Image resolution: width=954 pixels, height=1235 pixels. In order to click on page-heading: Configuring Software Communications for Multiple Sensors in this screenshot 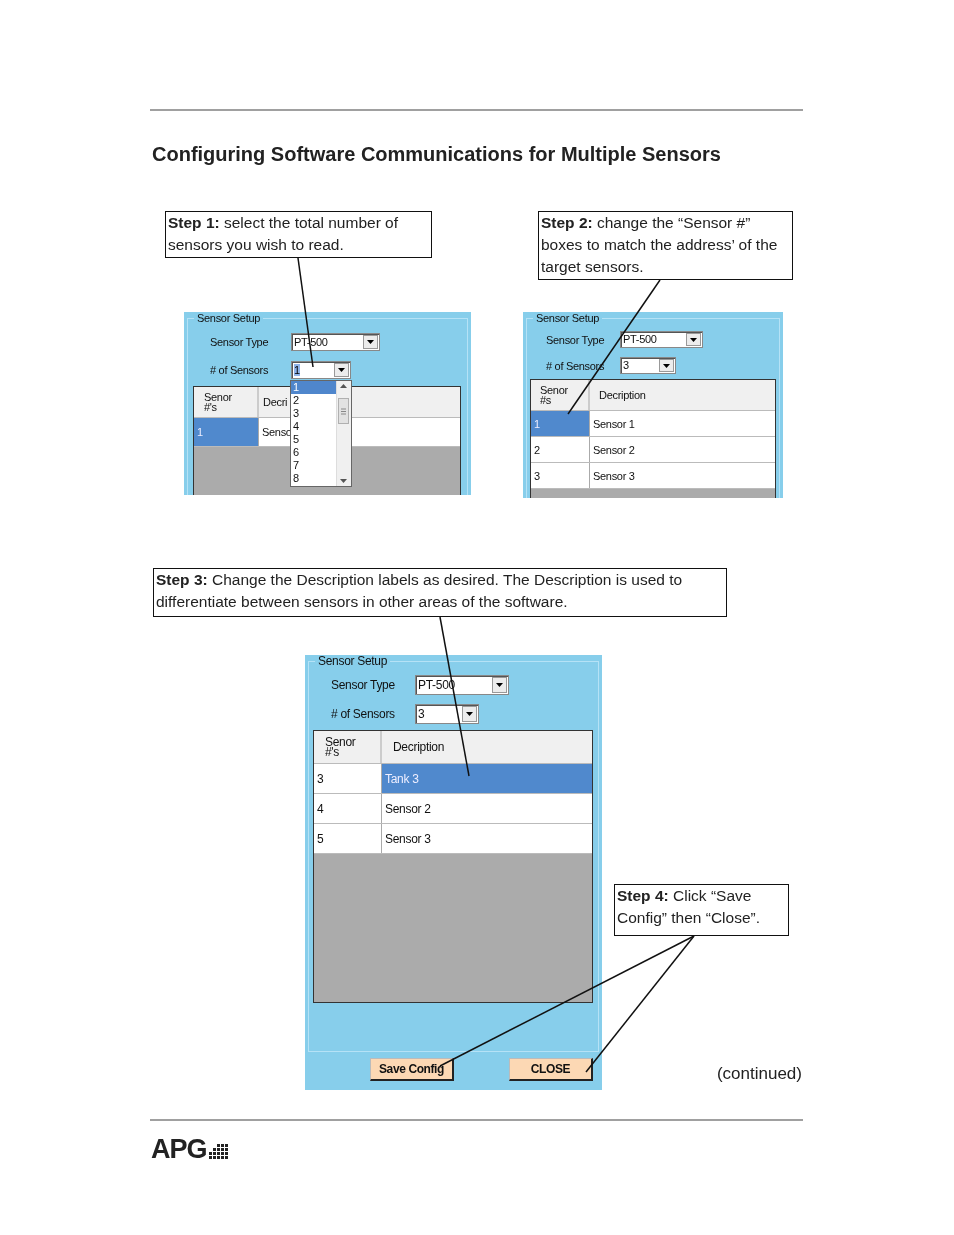, I will do `click(436, 154)`.